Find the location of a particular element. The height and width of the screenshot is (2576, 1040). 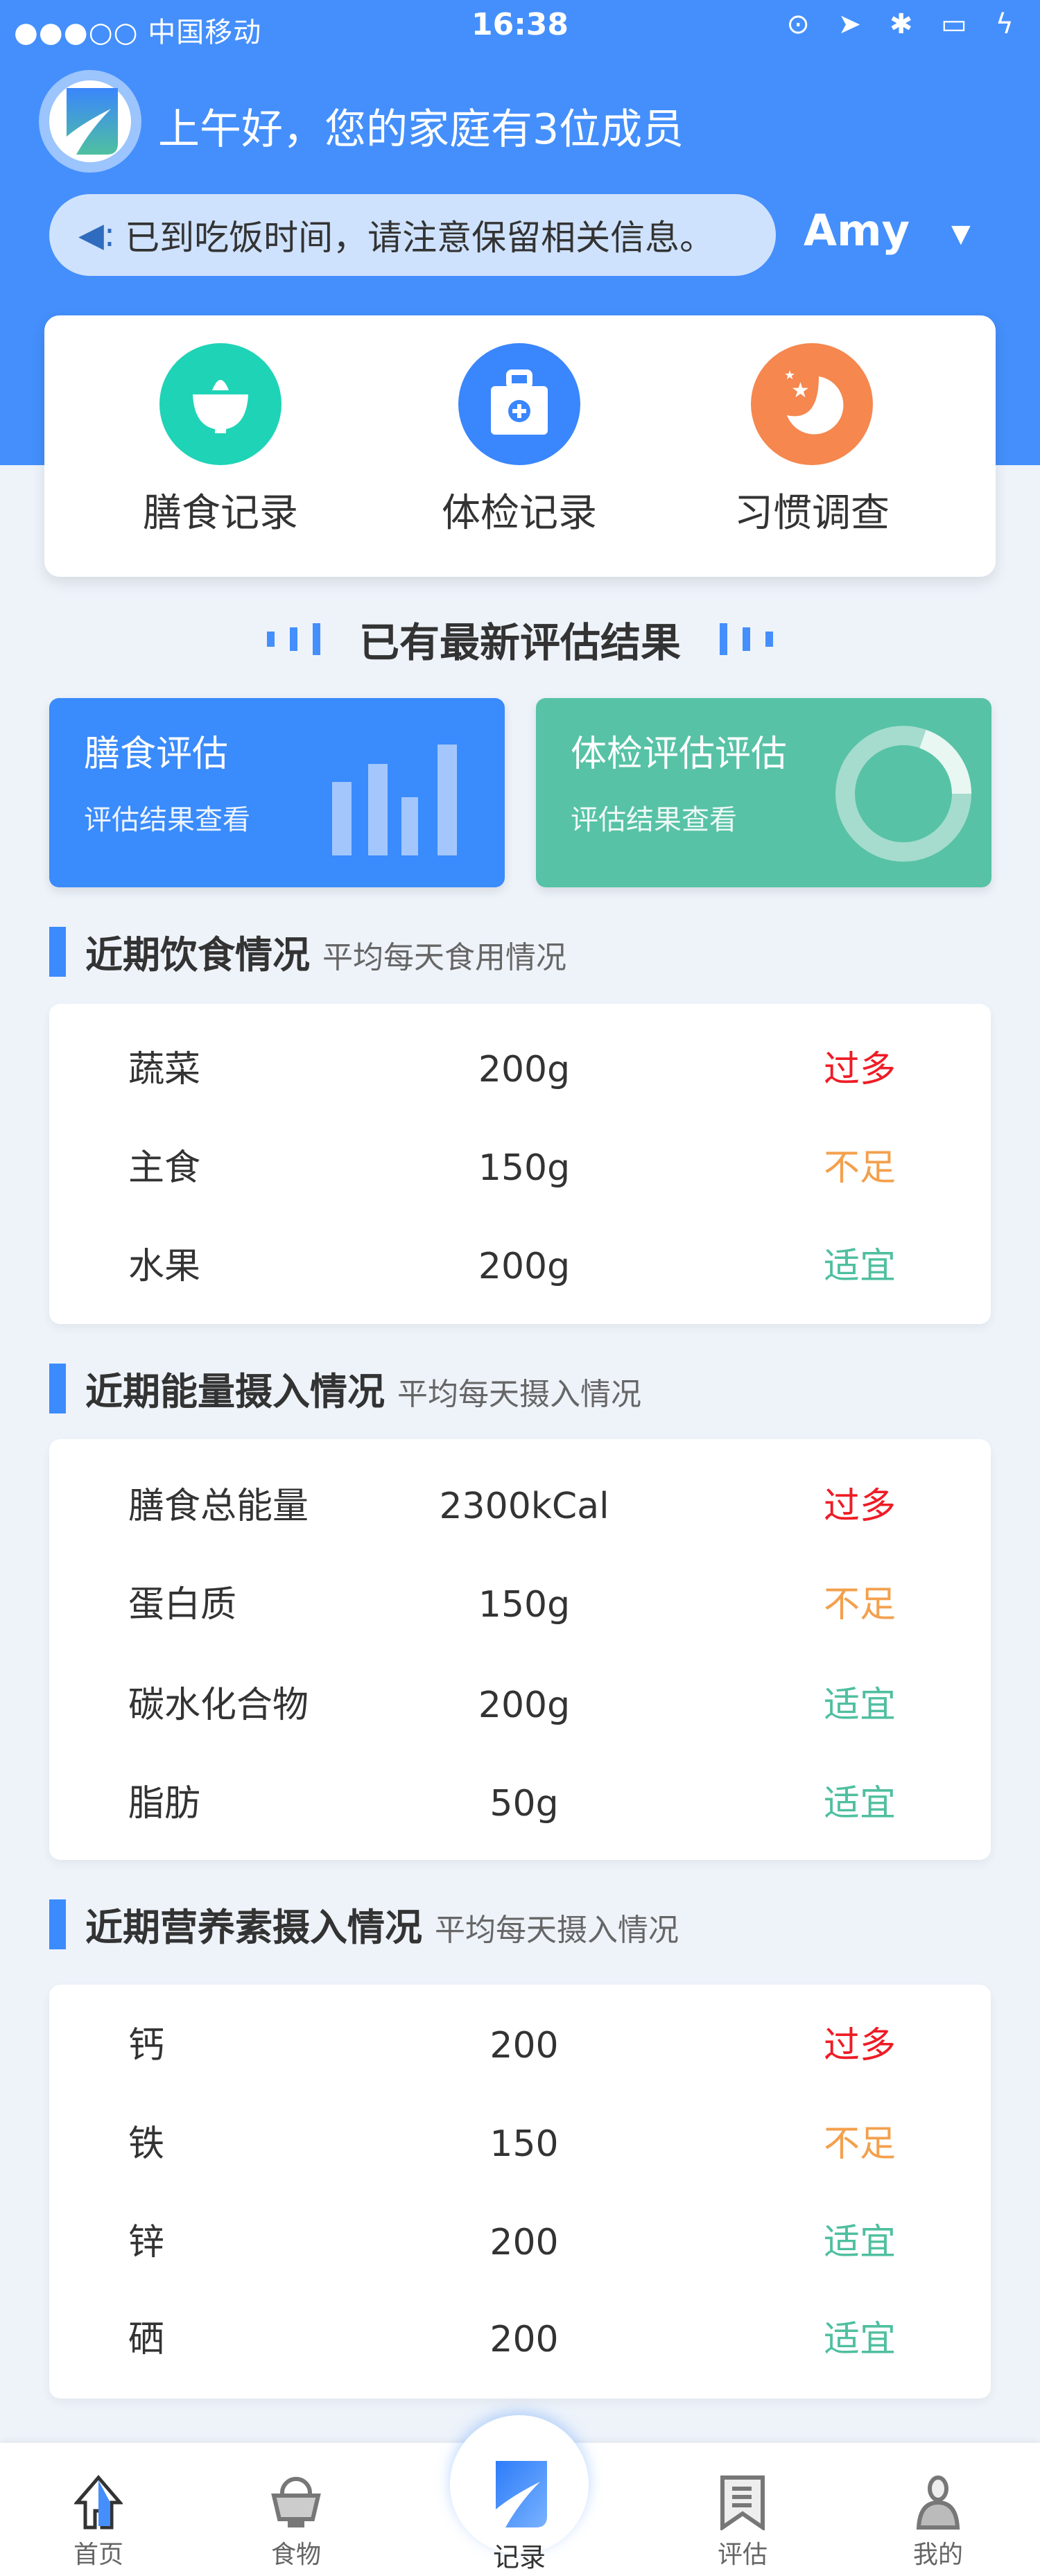

user-switcher: Amy ▼ is located at coordinates (887, 230).